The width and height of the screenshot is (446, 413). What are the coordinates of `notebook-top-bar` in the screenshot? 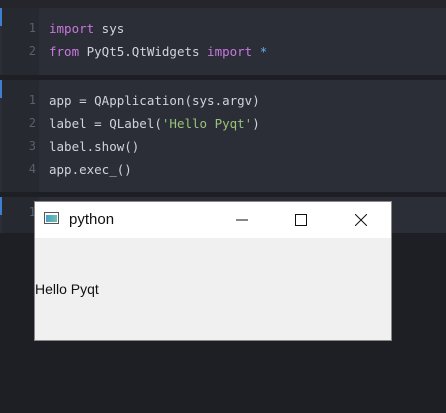 It's located at (223, 4).